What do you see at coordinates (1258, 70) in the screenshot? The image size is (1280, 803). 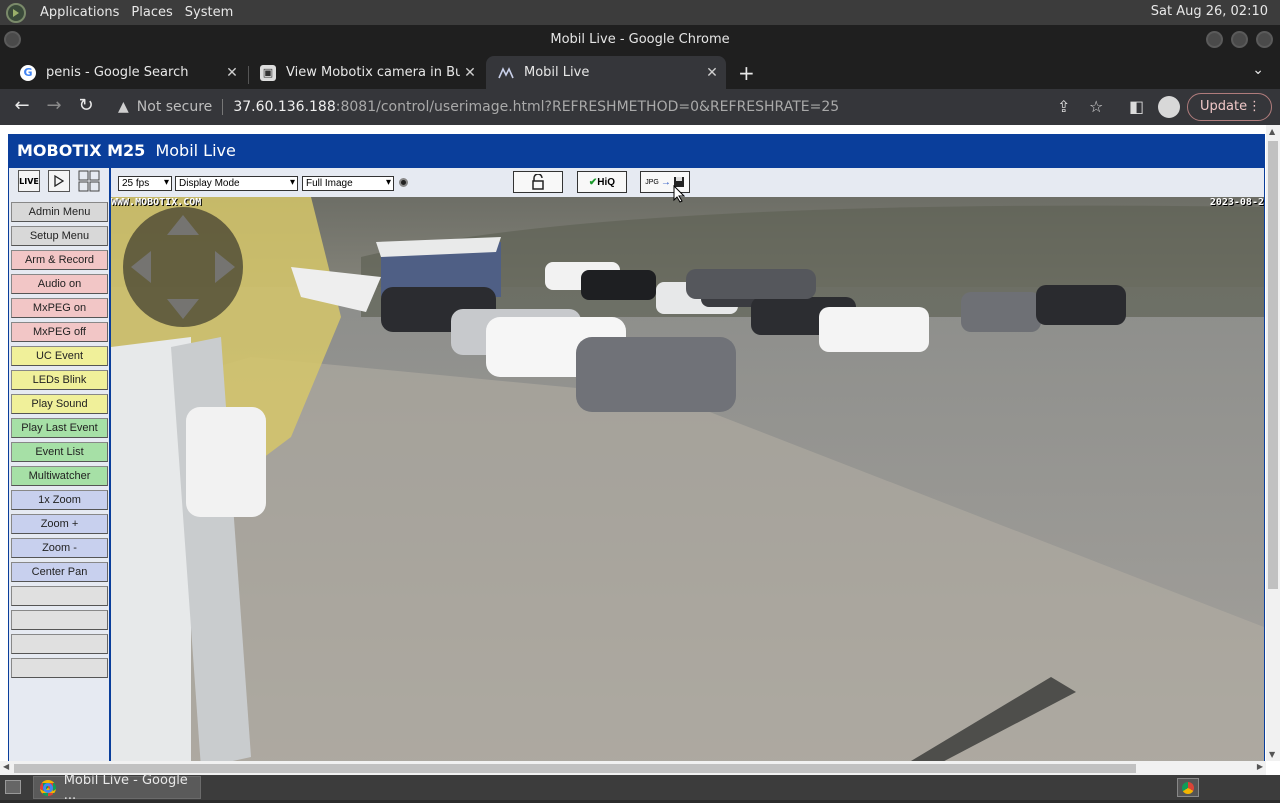 I see `tab-search-chevron-down-icon: ⌄` at bounding box center [1258, 70].